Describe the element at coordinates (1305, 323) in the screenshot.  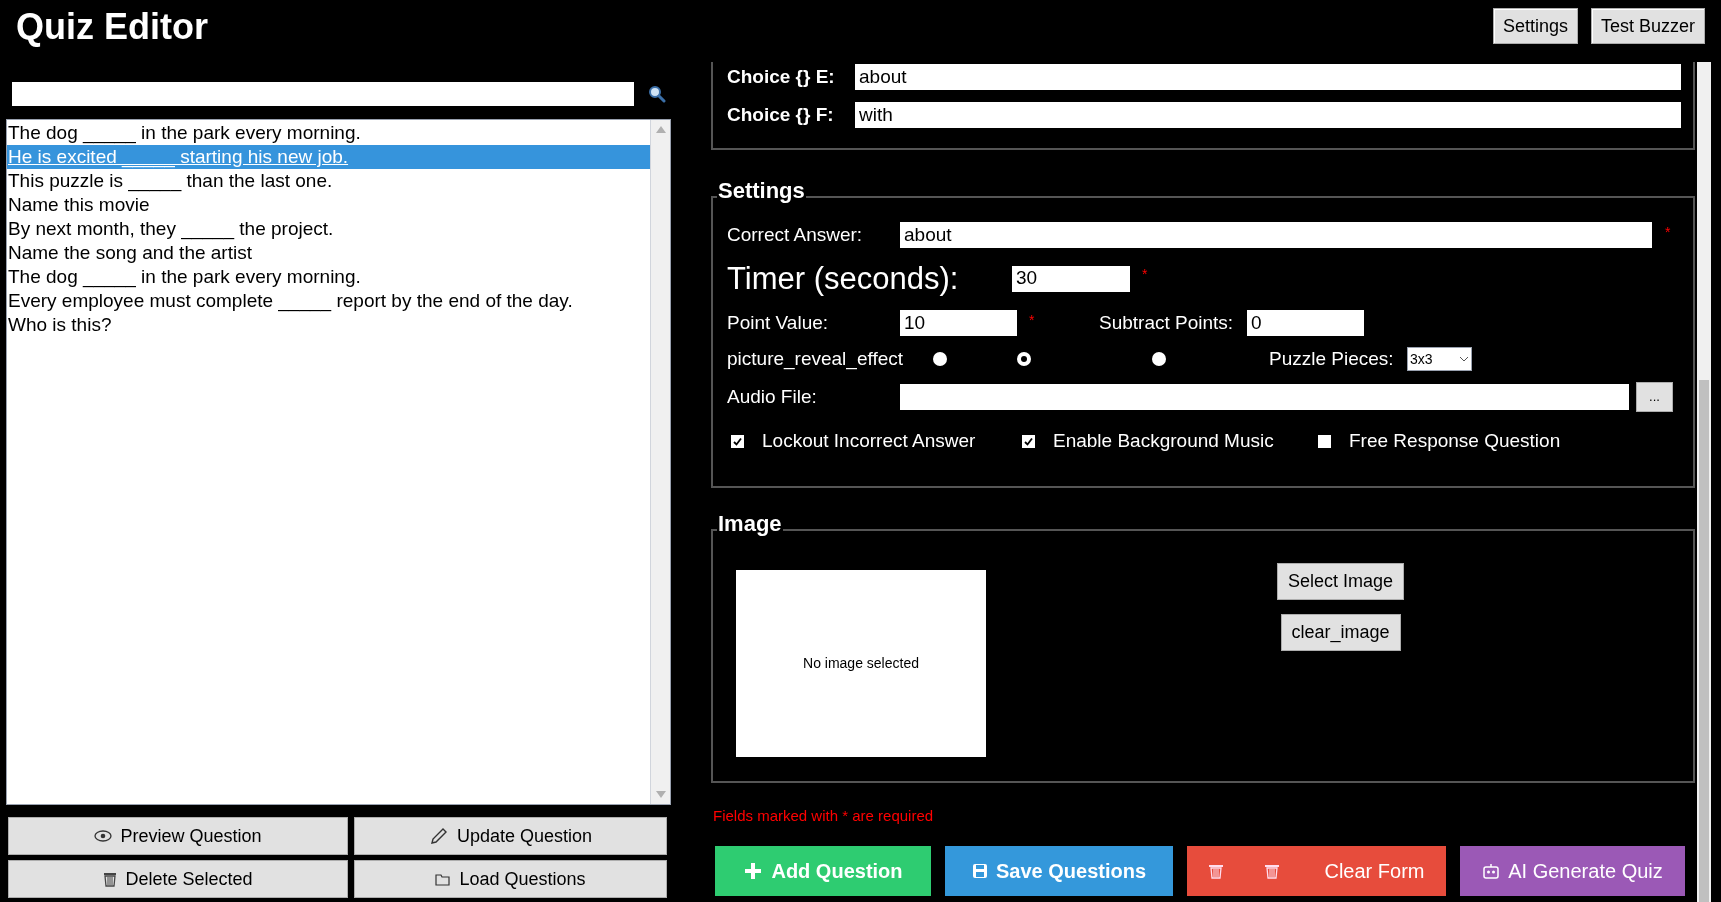
I see `input-field: 0` at that location.